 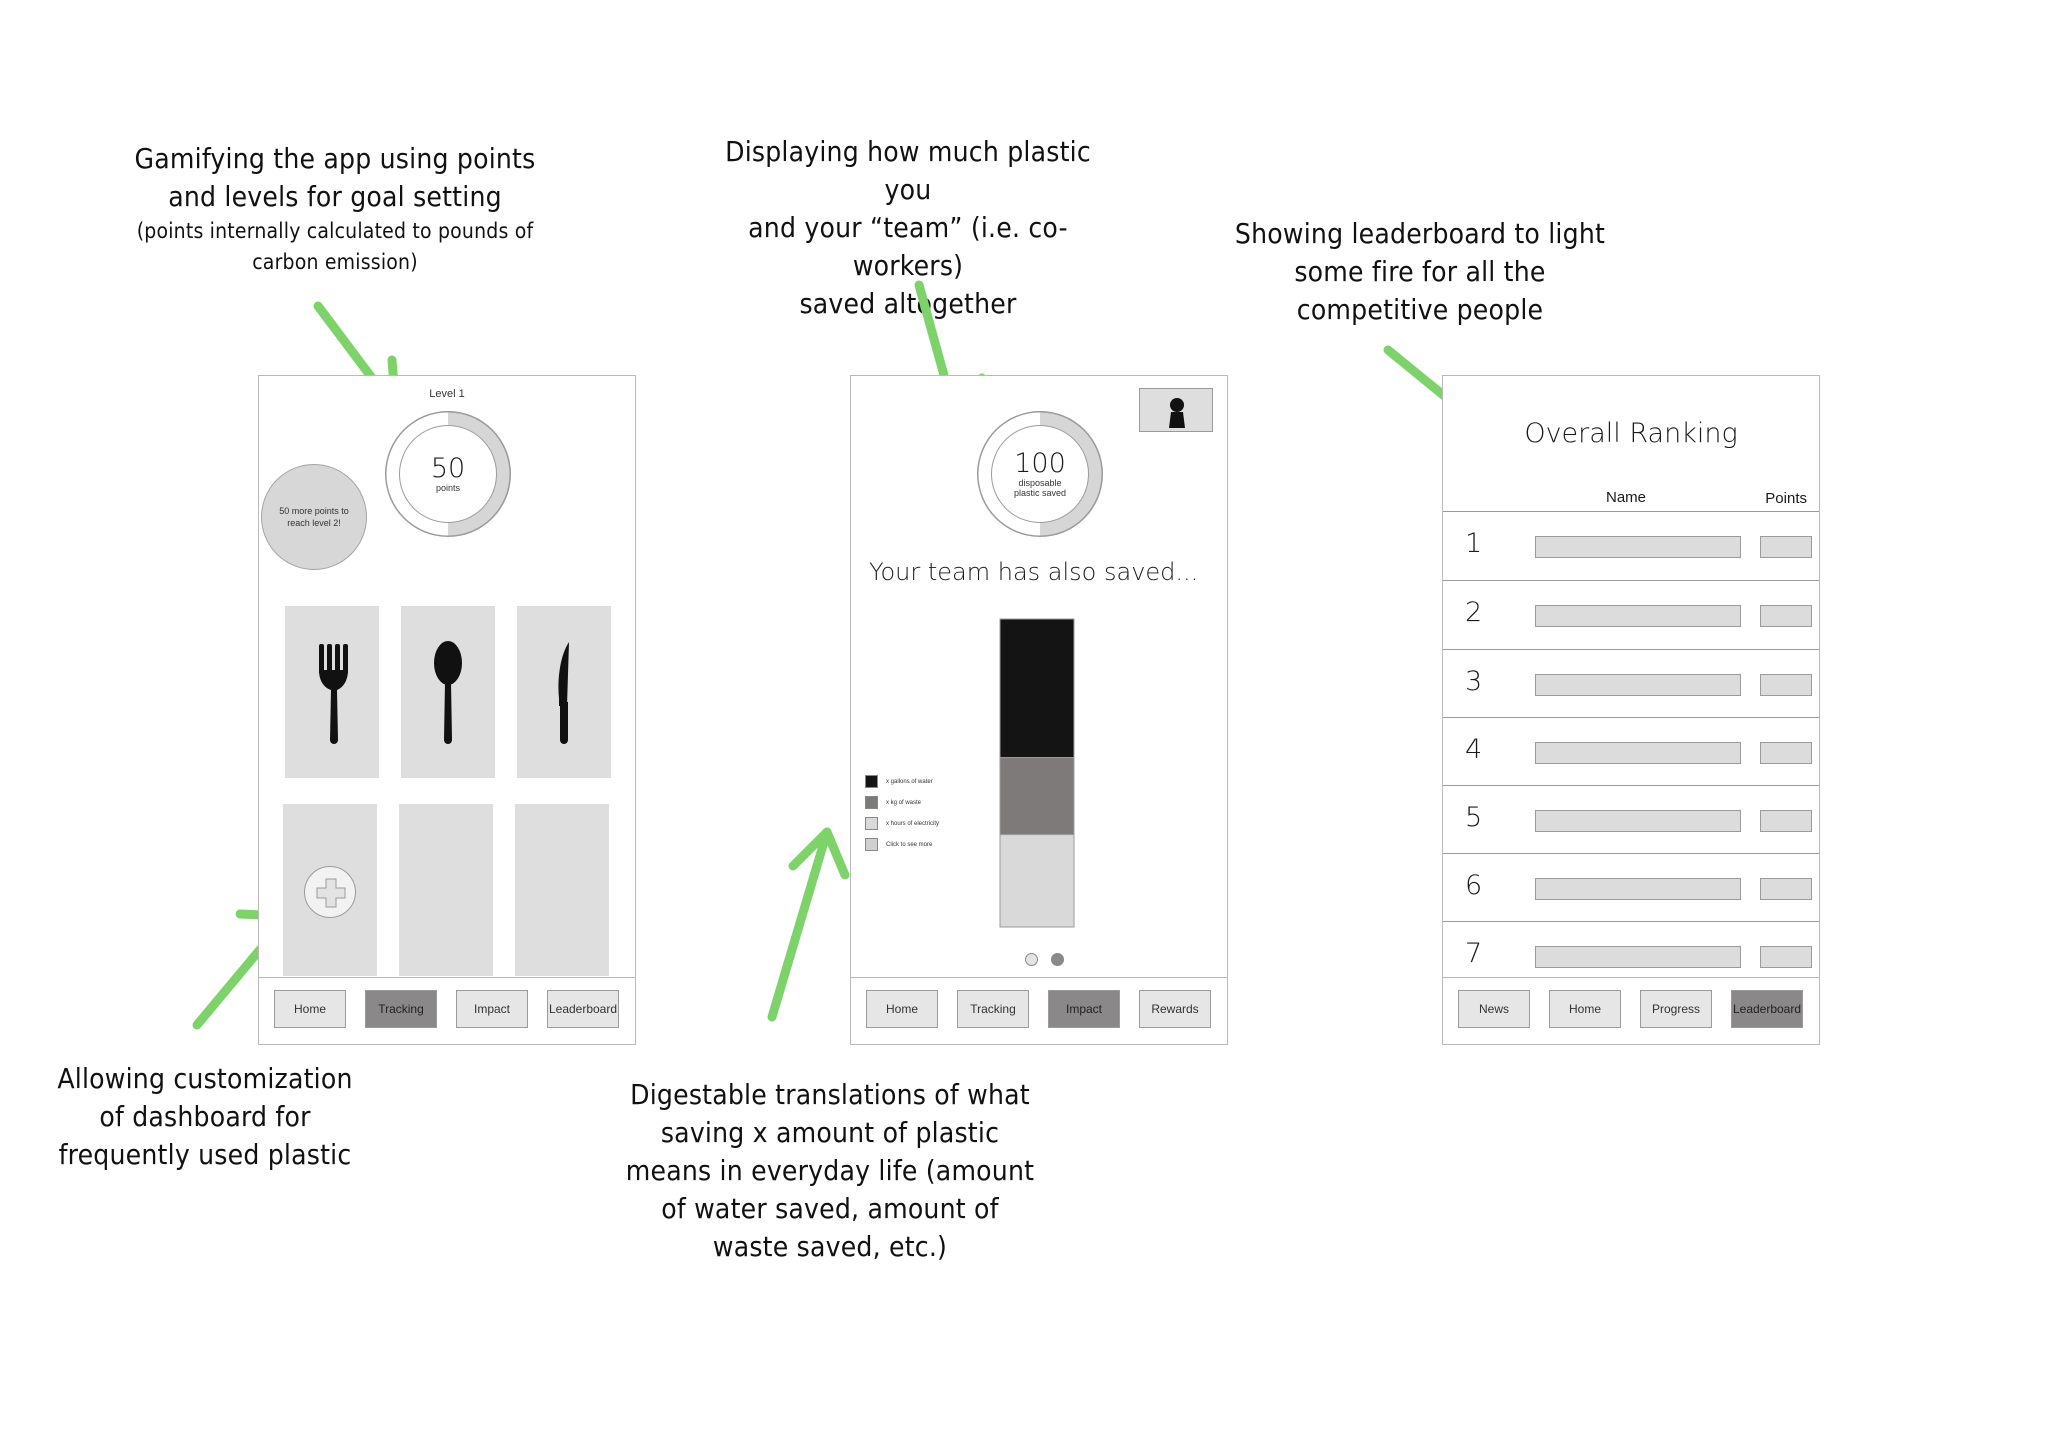 I want to click on annotation-line: some fire for all the, so click(x=1420, y=271).